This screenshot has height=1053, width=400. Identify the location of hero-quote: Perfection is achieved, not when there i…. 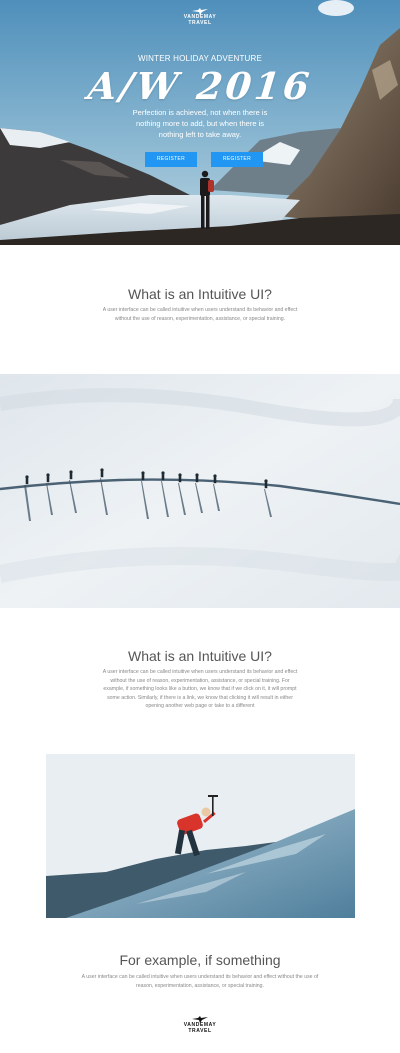
(200, 123).